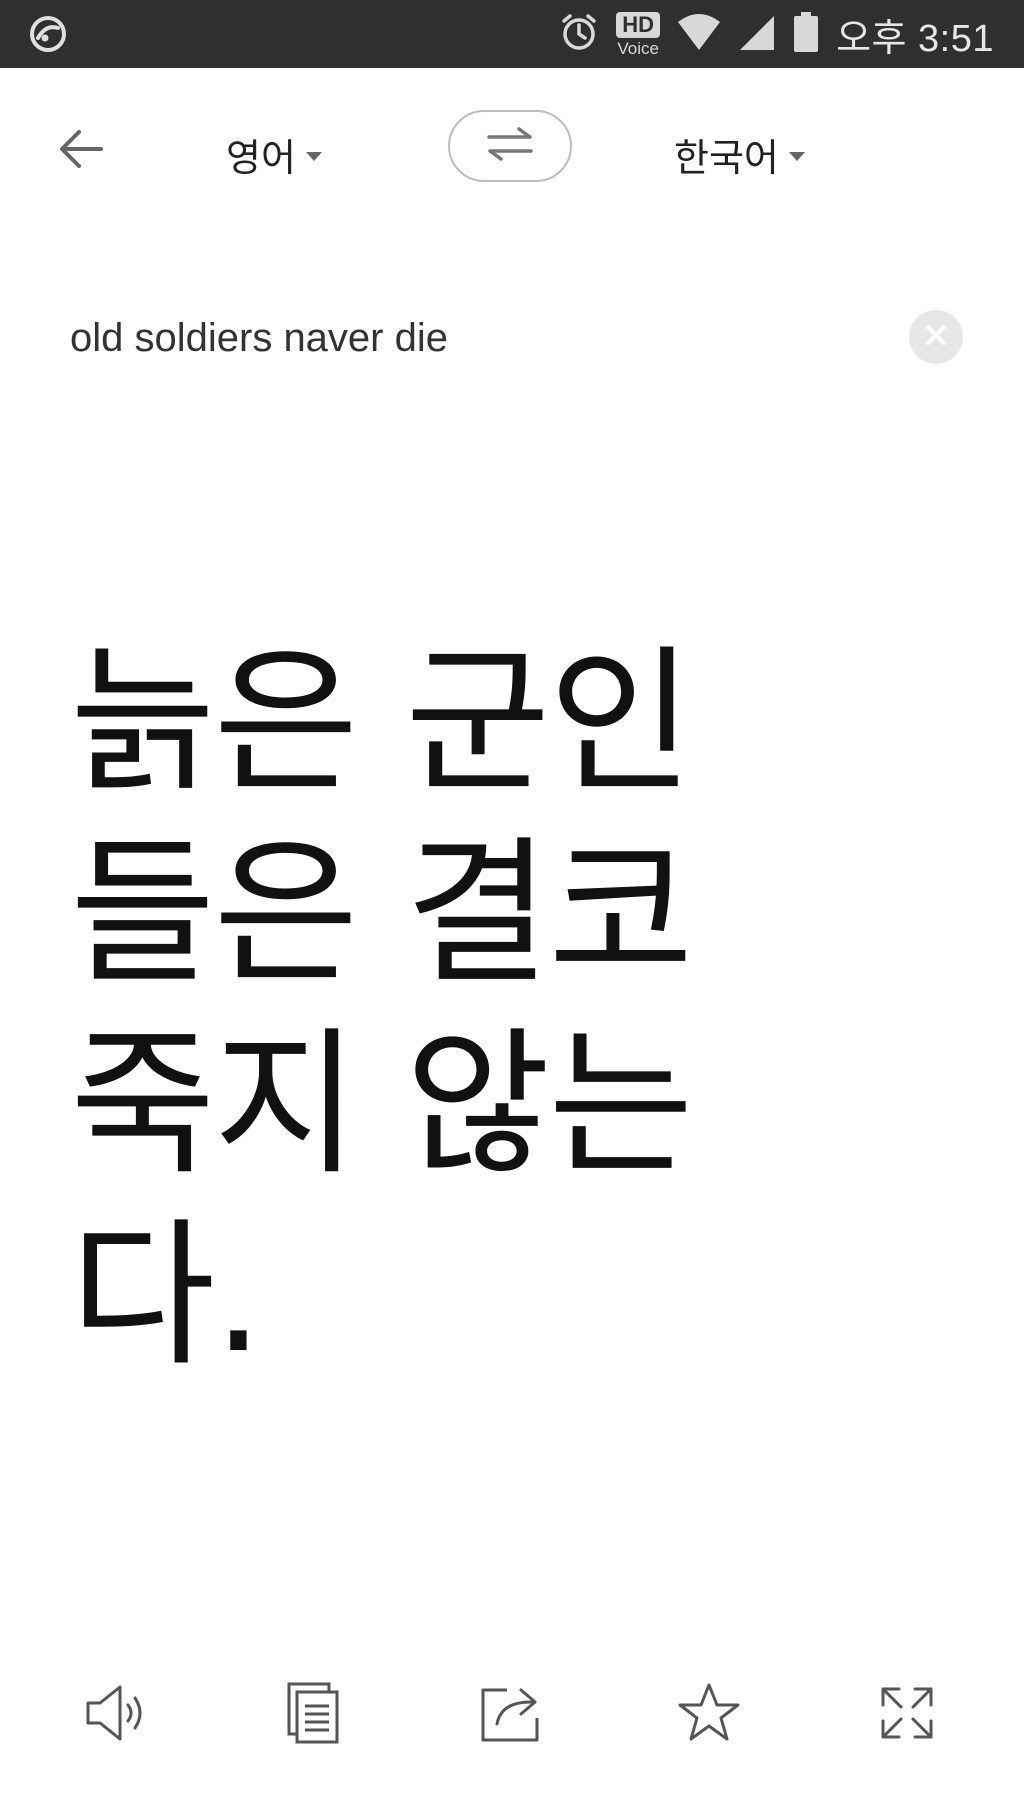  I want to click on share-button, so click(511, 1715).